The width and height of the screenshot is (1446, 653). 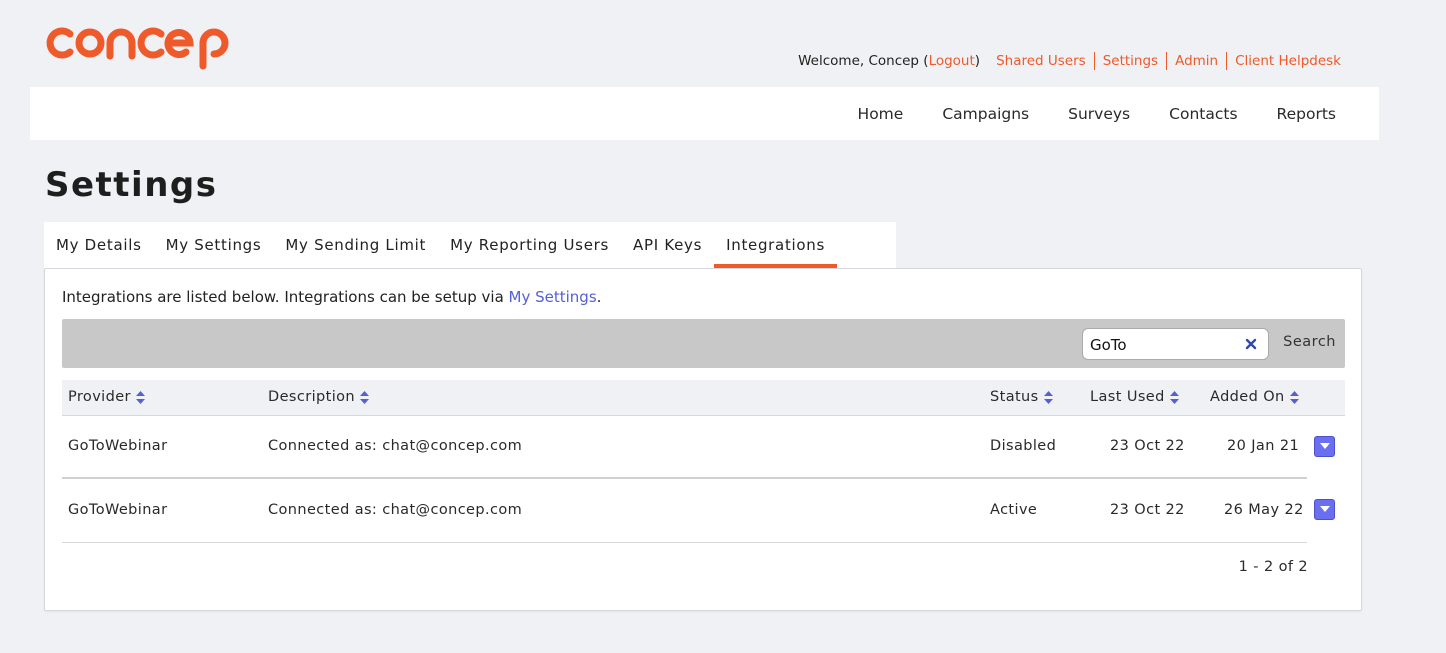 I want to click on close-icon, so click(x=1251, y=344).